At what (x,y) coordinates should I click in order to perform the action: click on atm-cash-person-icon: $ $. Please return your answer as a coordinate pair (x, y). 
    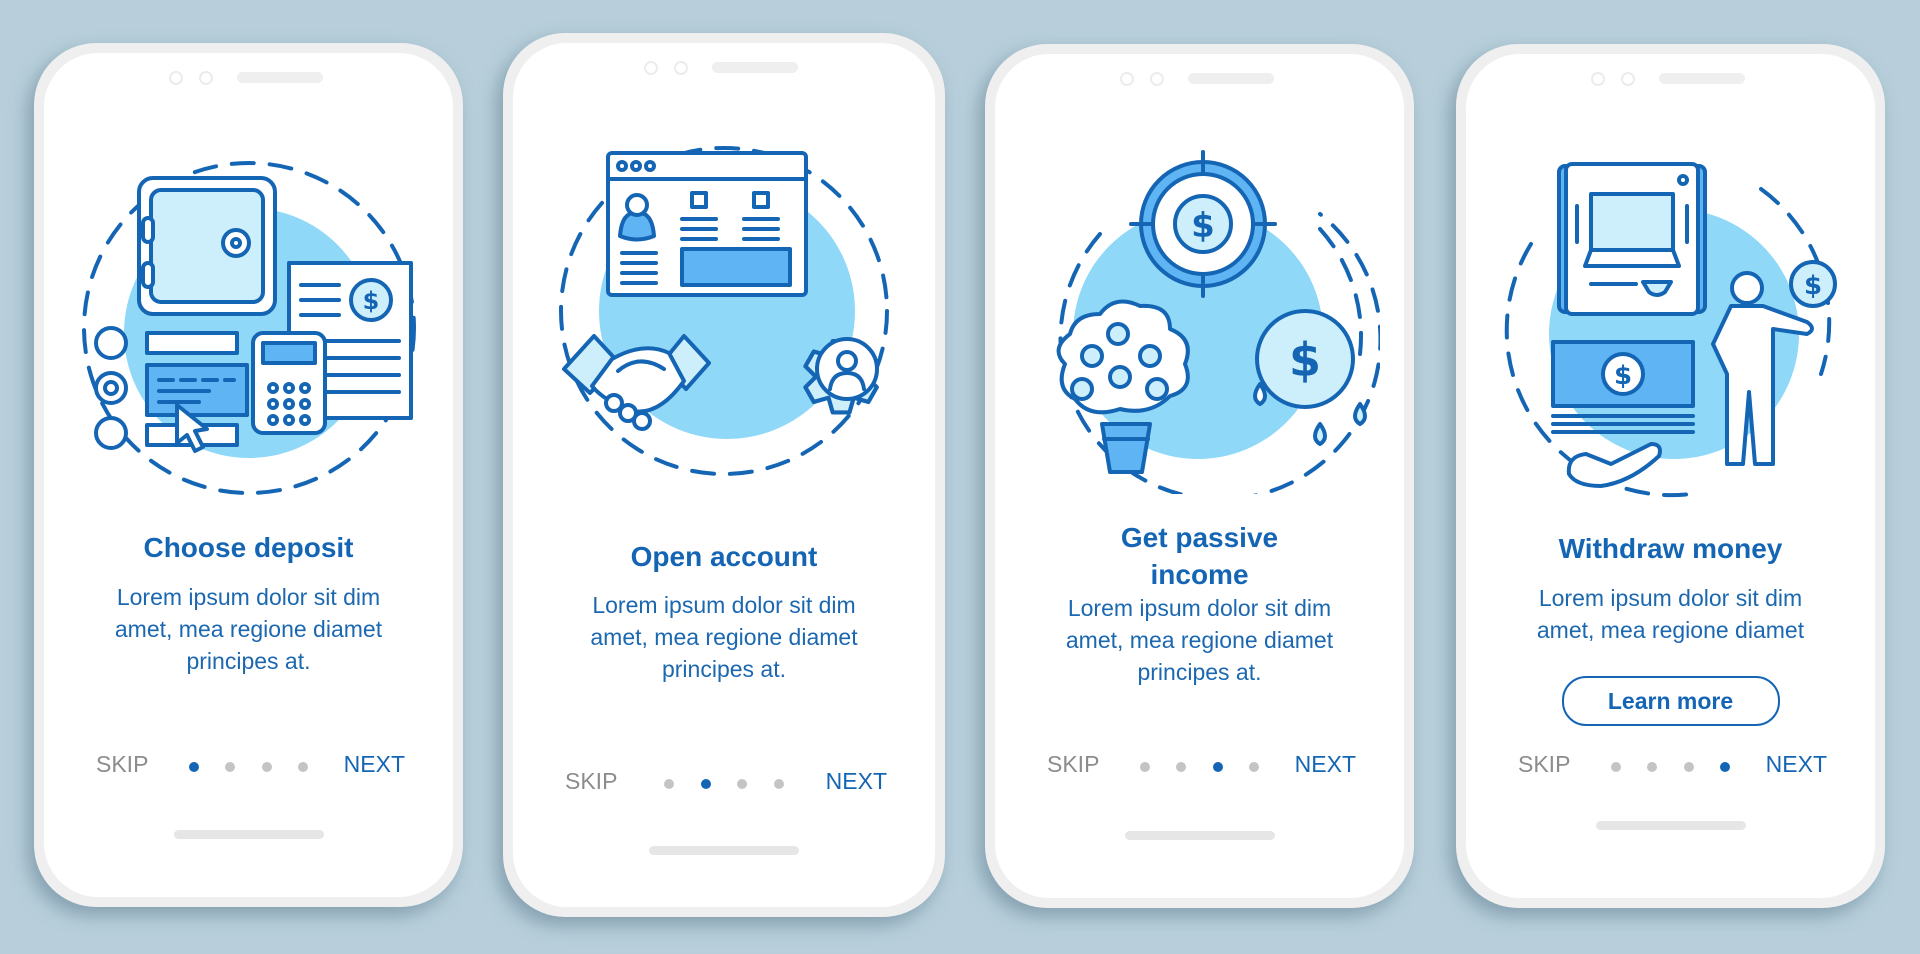
    Looking at the image, I should click on (1670, 330).